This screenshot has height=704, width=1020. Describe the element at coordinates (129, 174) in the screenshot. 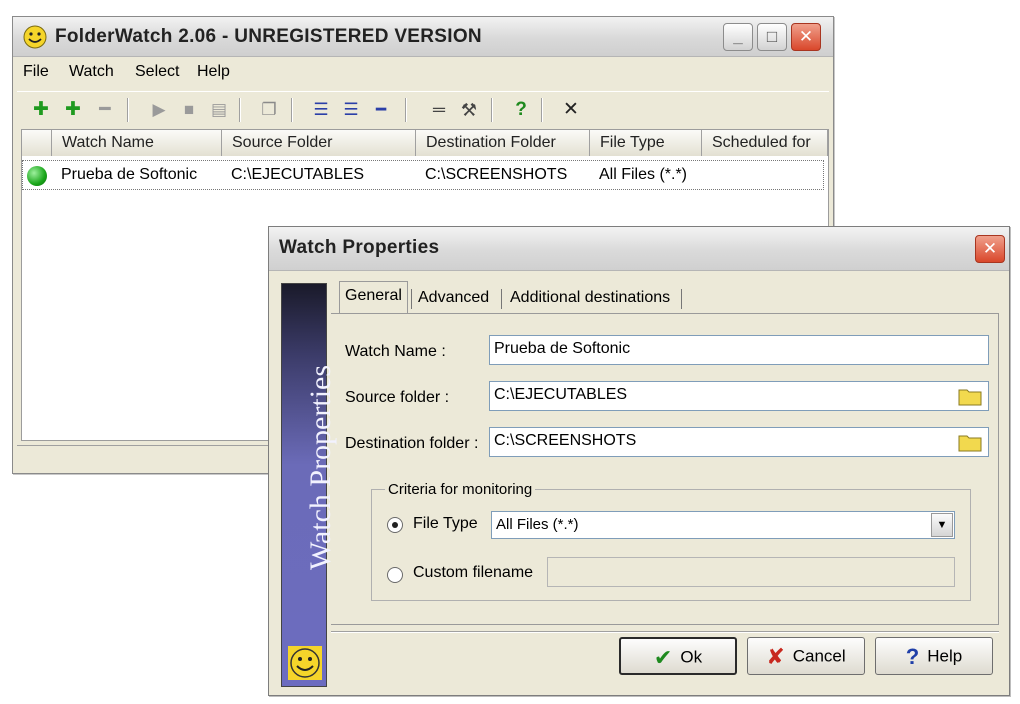

I see `cell-watch-name: Prueba de Softonic` at that location.